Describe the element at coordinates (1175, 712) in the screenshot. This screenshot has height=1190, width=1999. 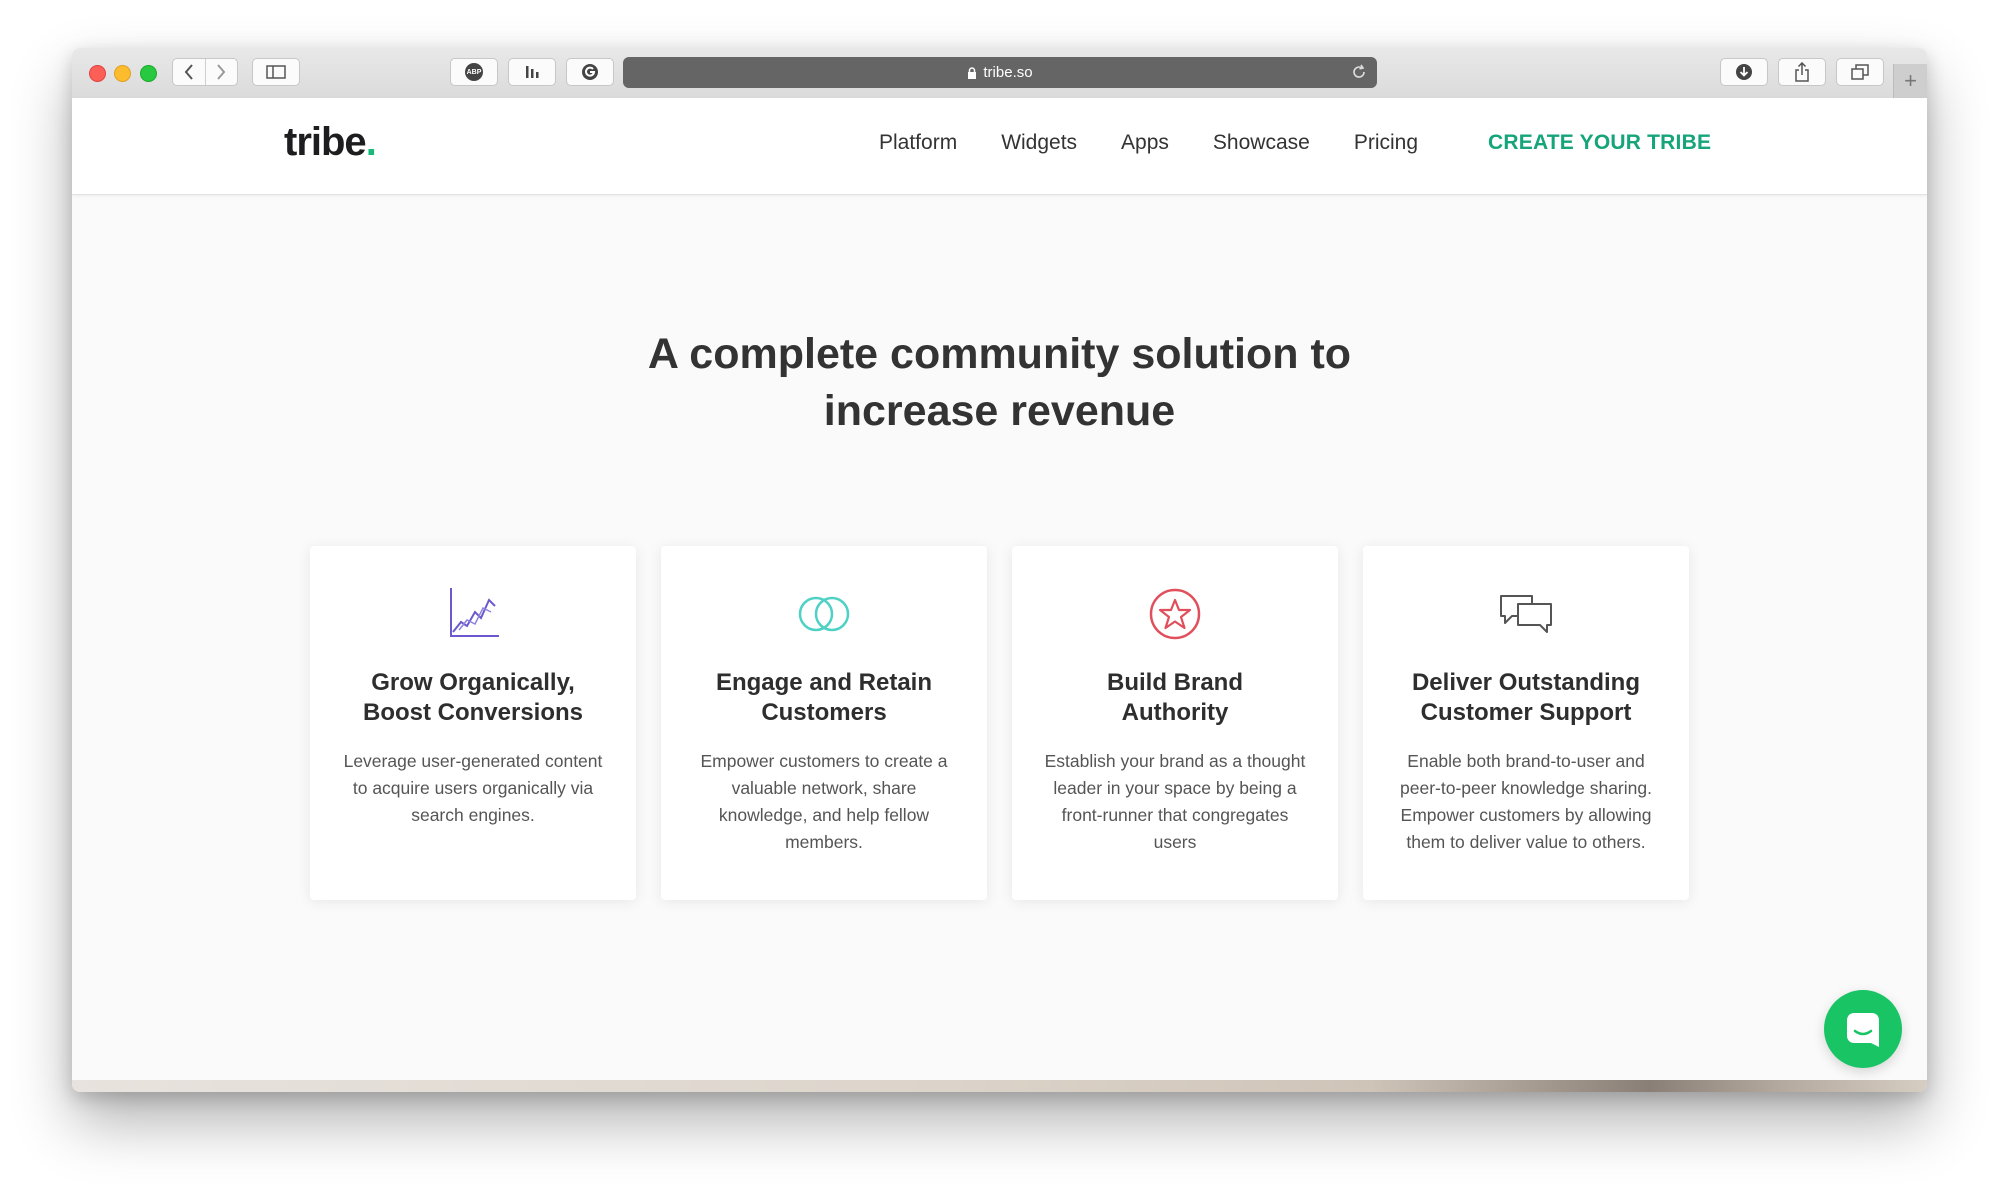
I see `card-title-line: Authority` at that location.